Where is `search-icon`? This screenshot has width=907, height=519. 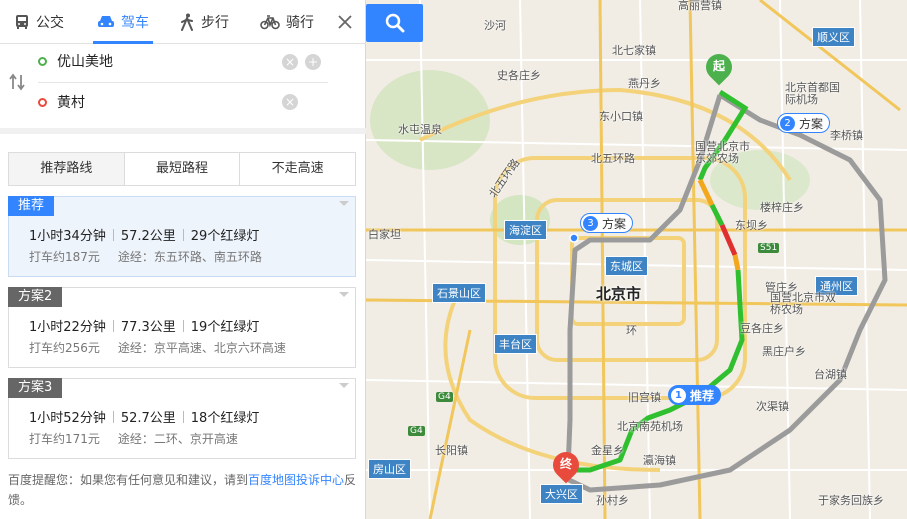 search-icon is located at coordinates (394, 23).